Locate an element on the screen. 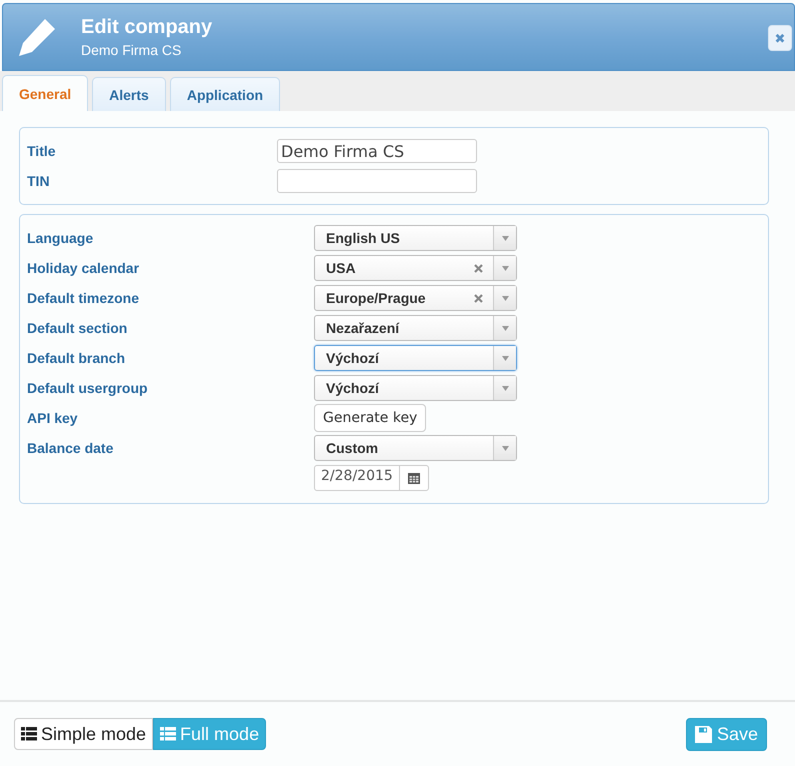 Image resolution: width=795 pixels, height=766 pixels. dialog-subtitle: Demo Firma CS is located at coordinates (131, 50).